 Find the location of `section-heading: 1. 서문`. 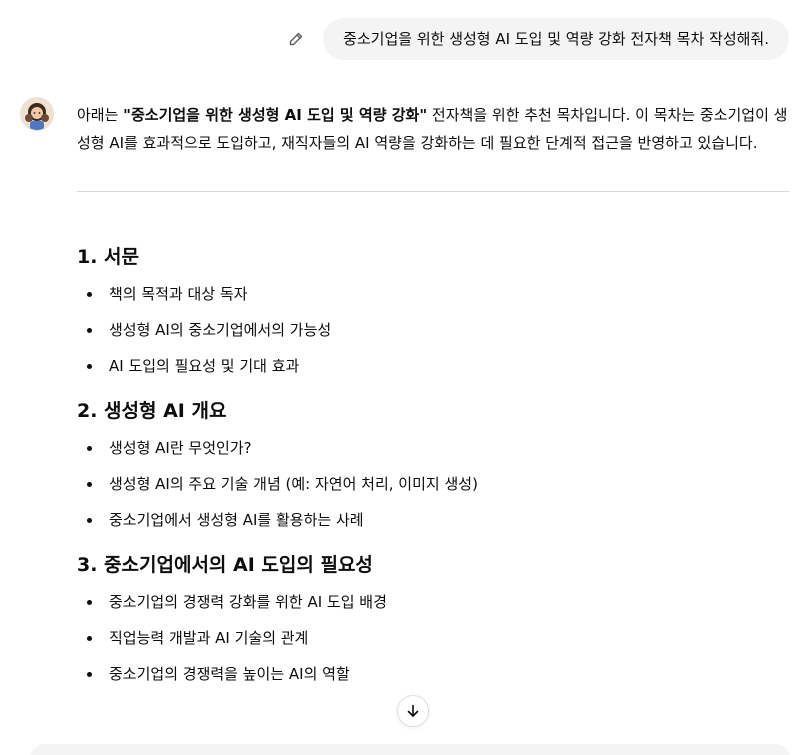

section-heading: 1. 서문 is located at coordinates (108, 257).